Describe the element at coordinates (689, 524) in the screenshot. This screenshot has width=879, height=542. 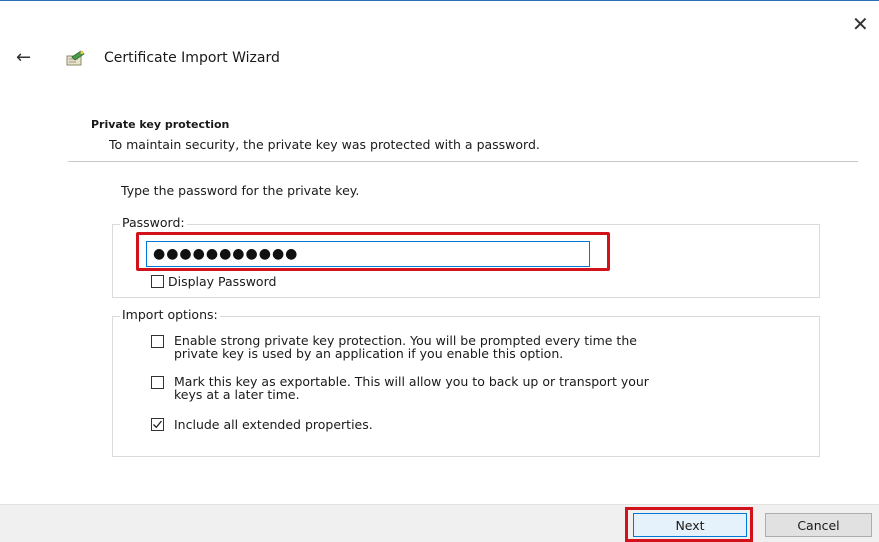
I see `next-highlight-box` at that location.